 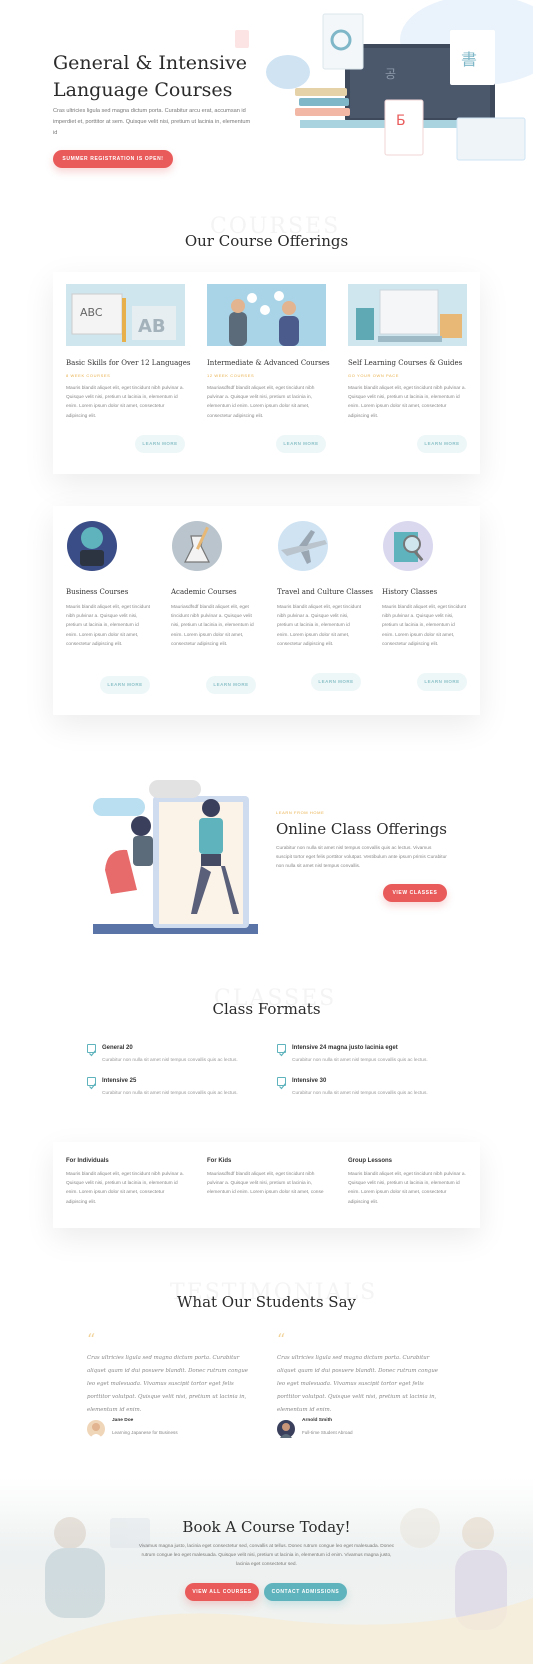 I want to click on booking-title: Book A Course Today!, so click(x=266, y=1527).